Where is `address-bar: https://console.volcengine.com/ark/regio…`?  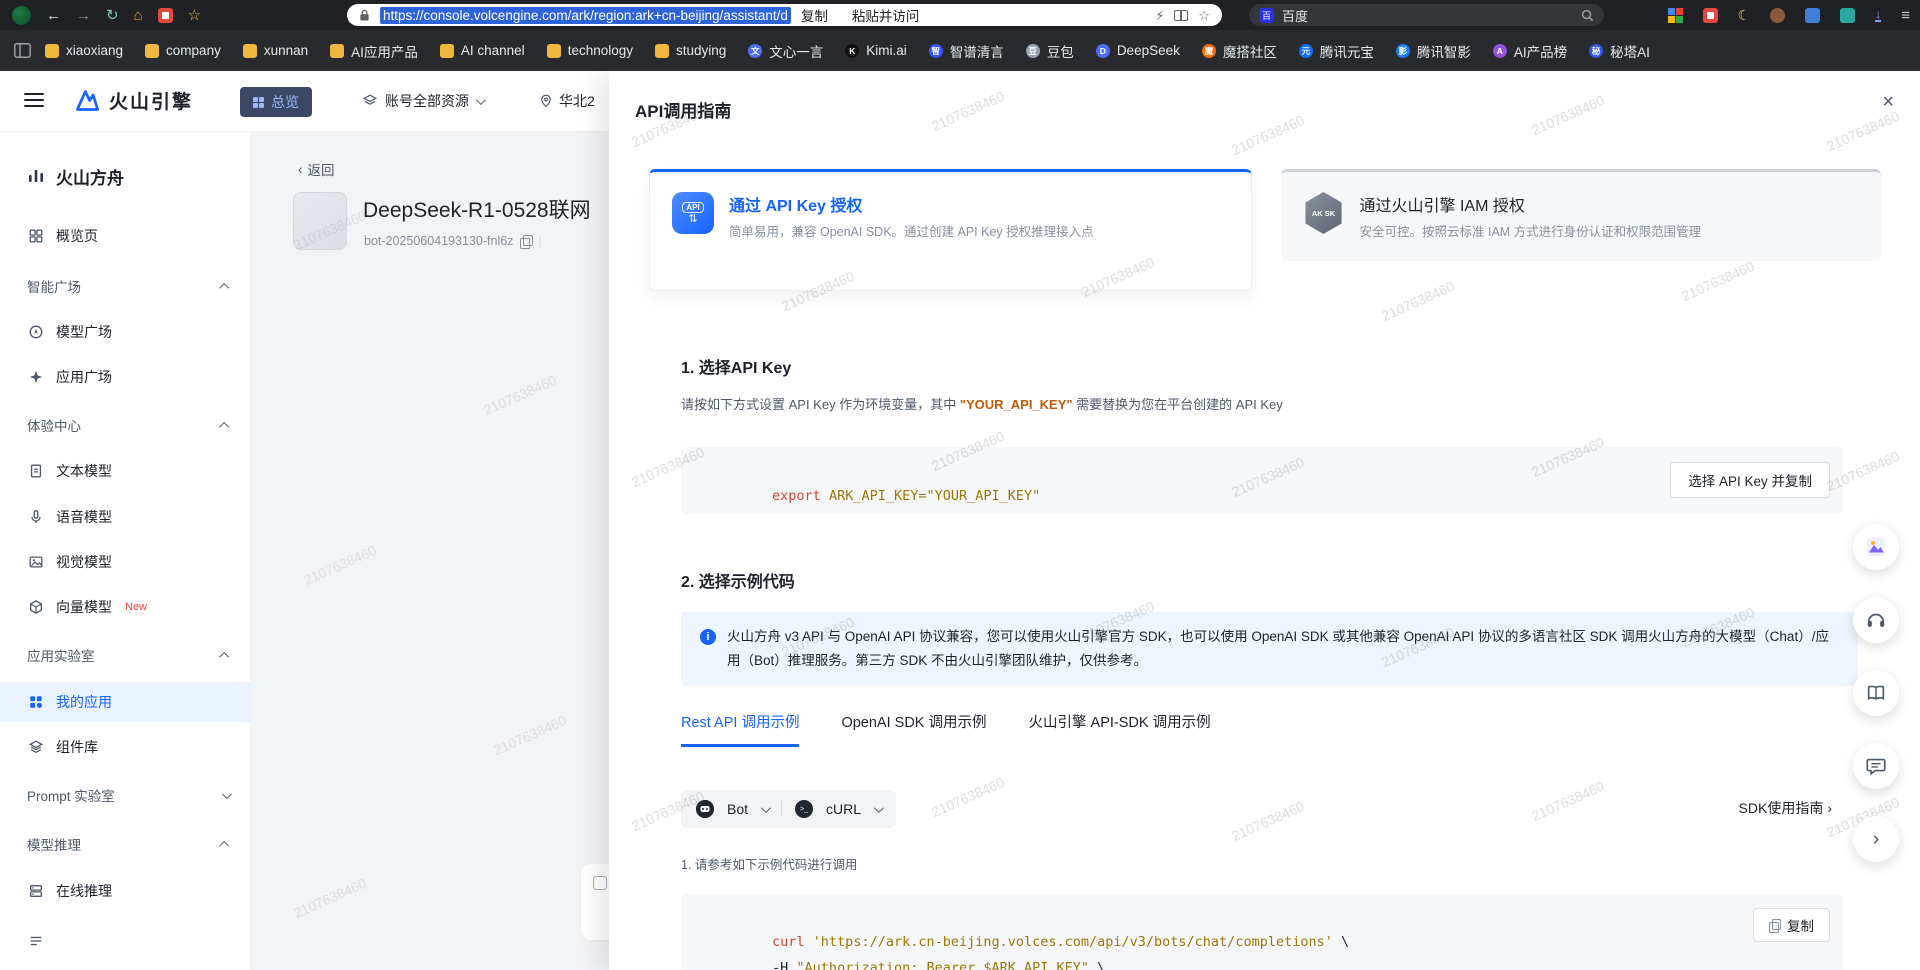 address-bar: https://console.volcengine.com/ark/regio… is located at coordinates (784, 15).